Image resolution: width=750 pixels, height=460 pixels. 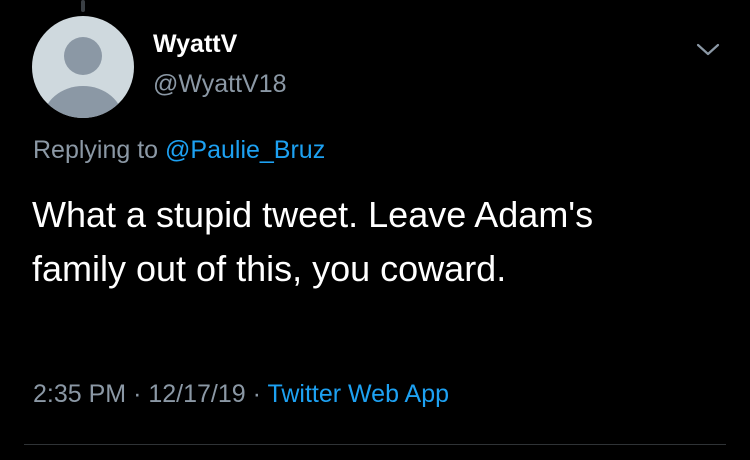 I want to click on author-display-name: WyattV, so click(x=195, y=44).